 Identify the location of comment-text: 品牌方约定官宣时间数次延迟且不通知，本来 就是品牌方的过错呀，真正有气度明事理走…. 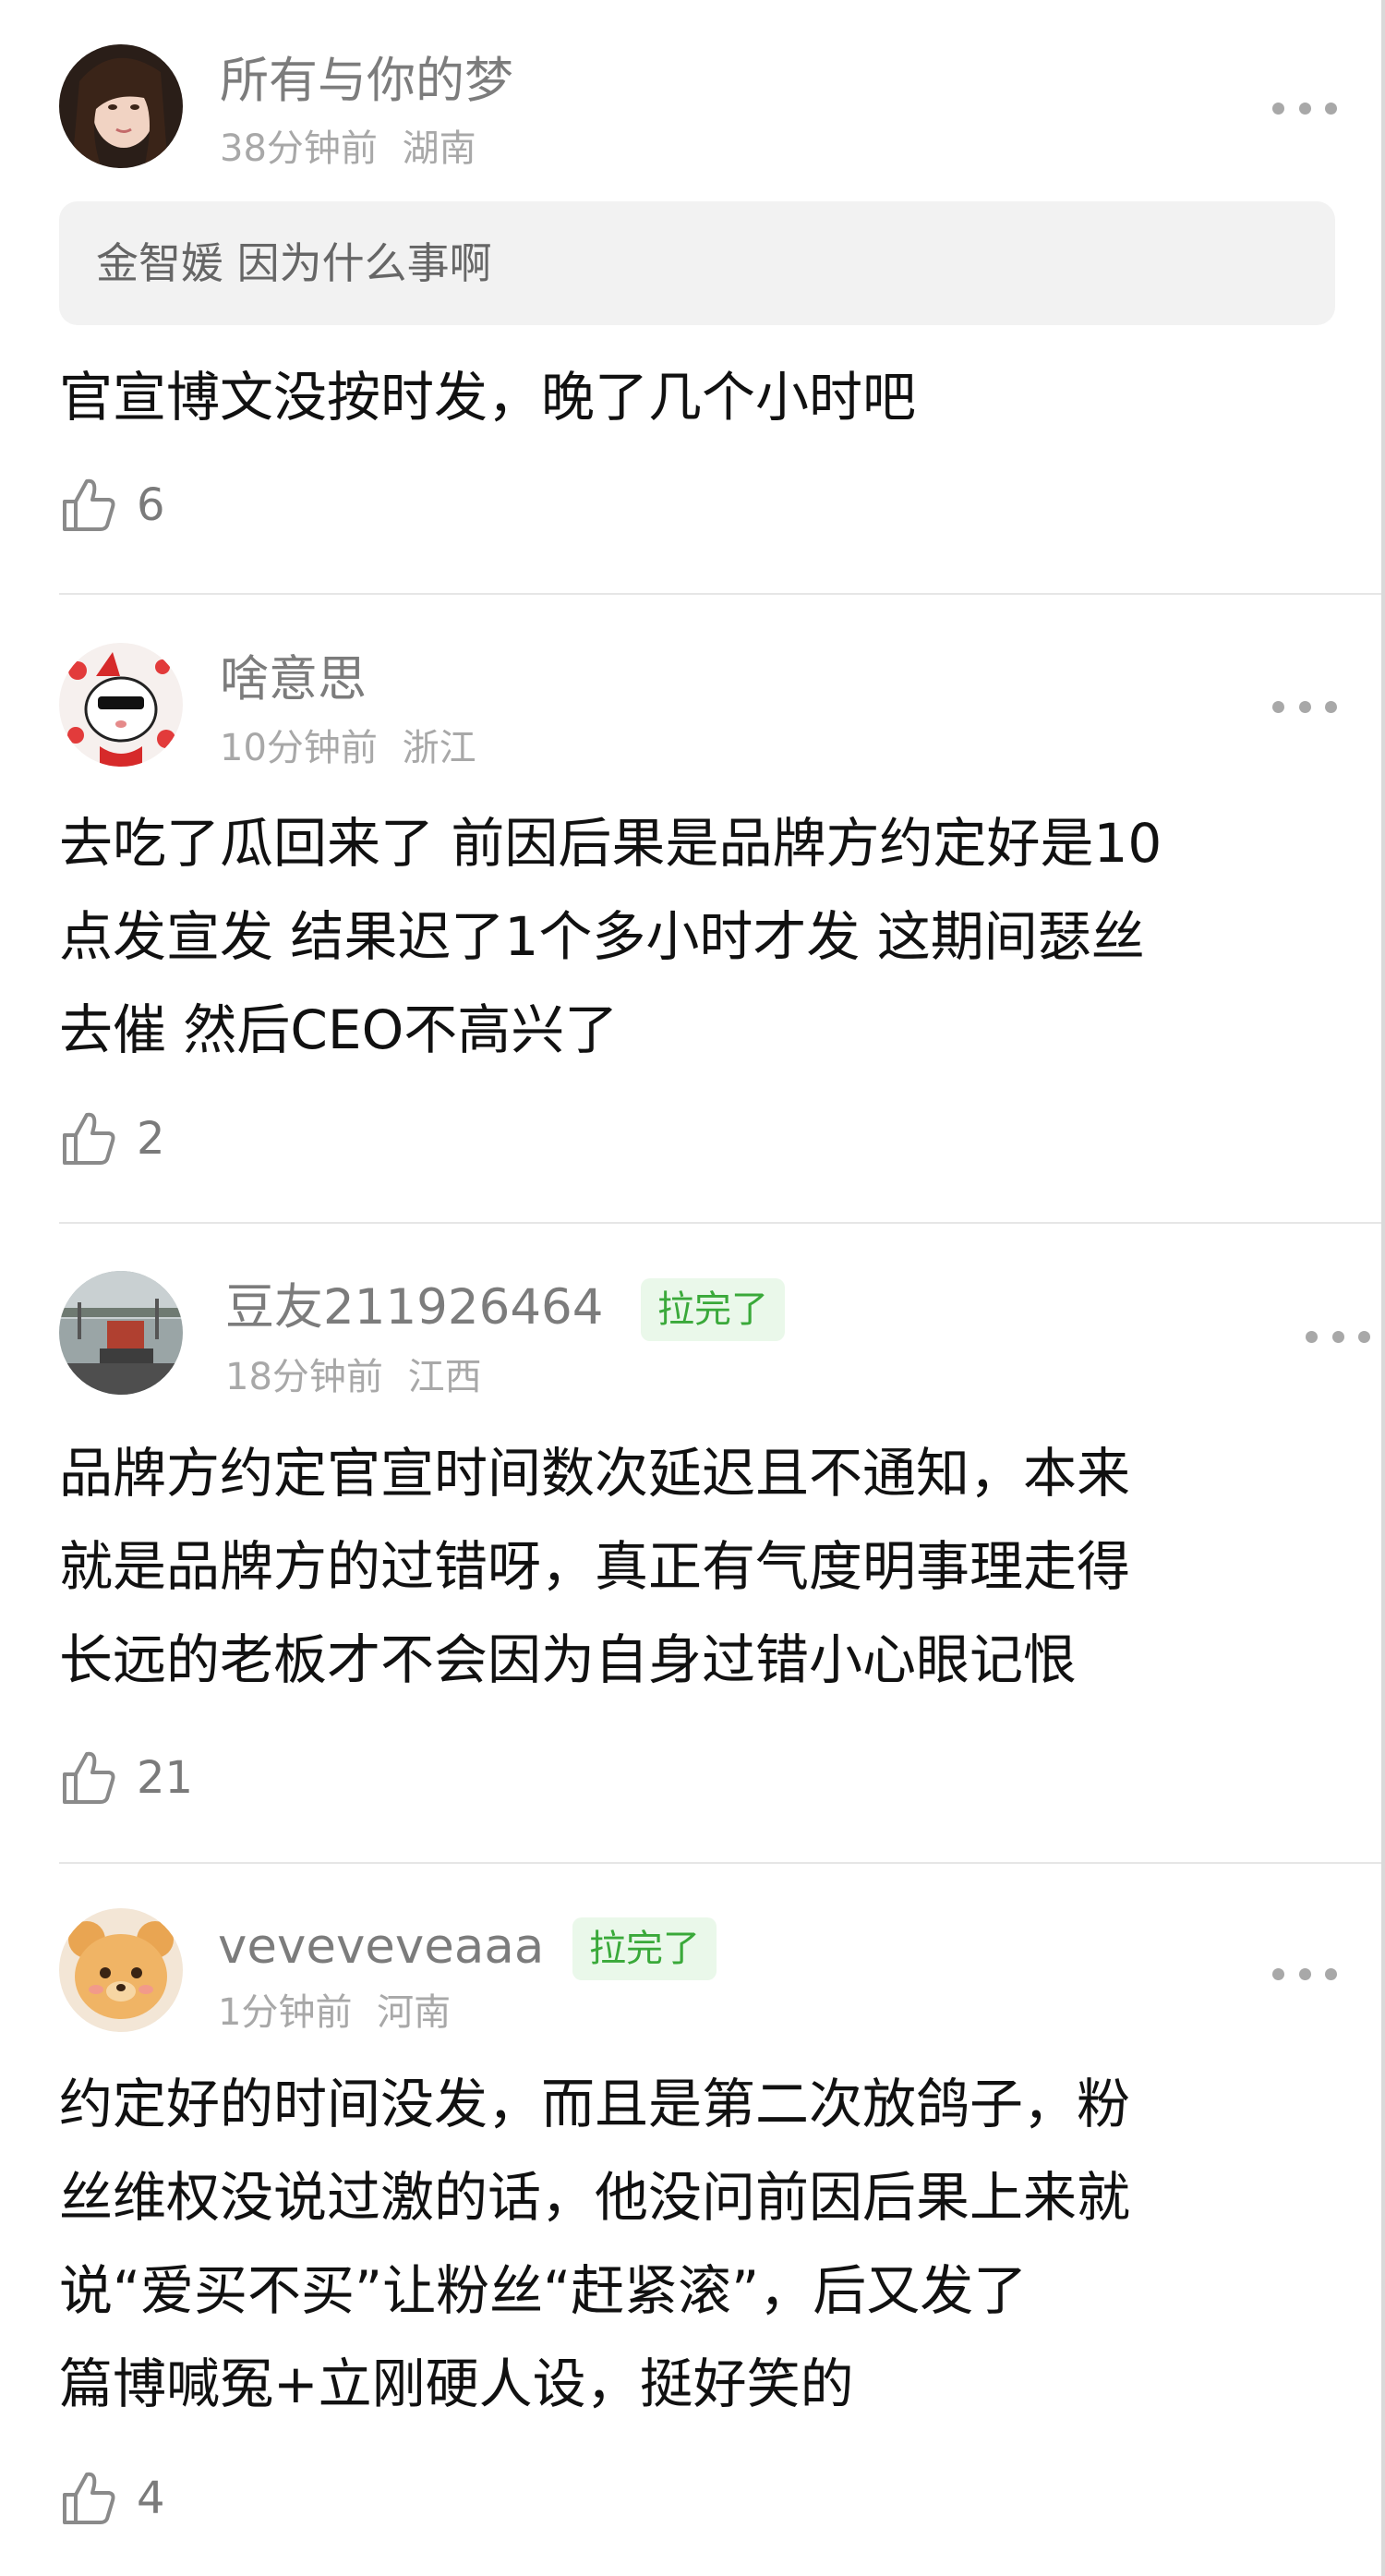
(595, 1566).